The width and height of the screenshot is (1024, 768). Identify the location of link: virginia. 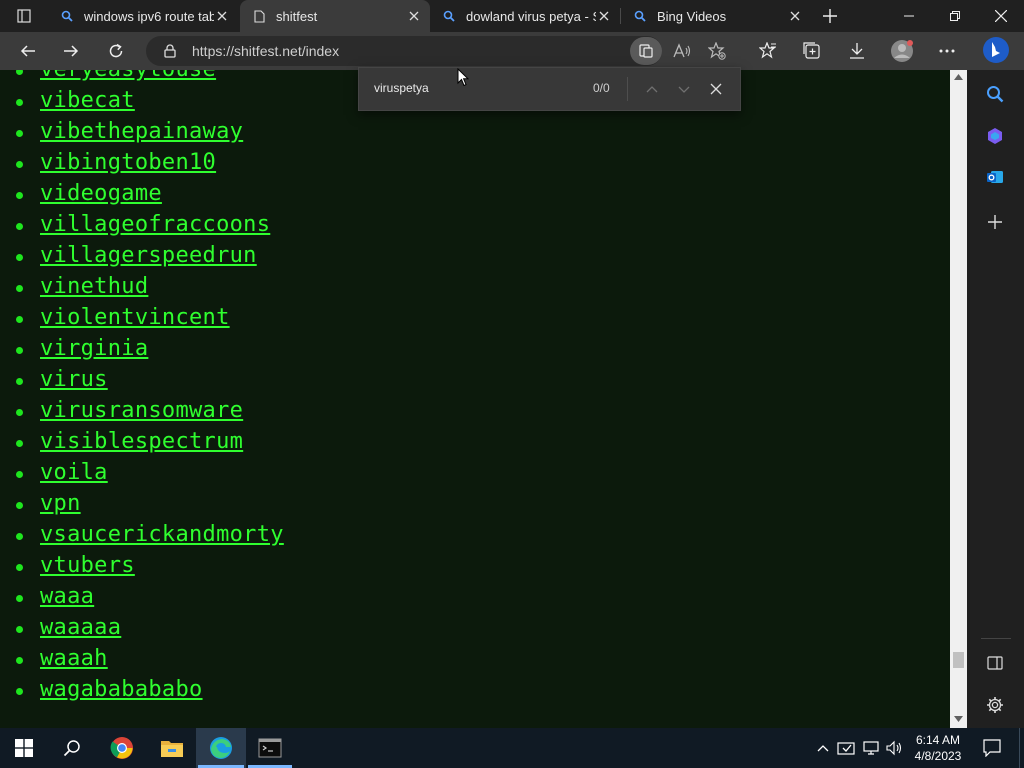
(94, 348).